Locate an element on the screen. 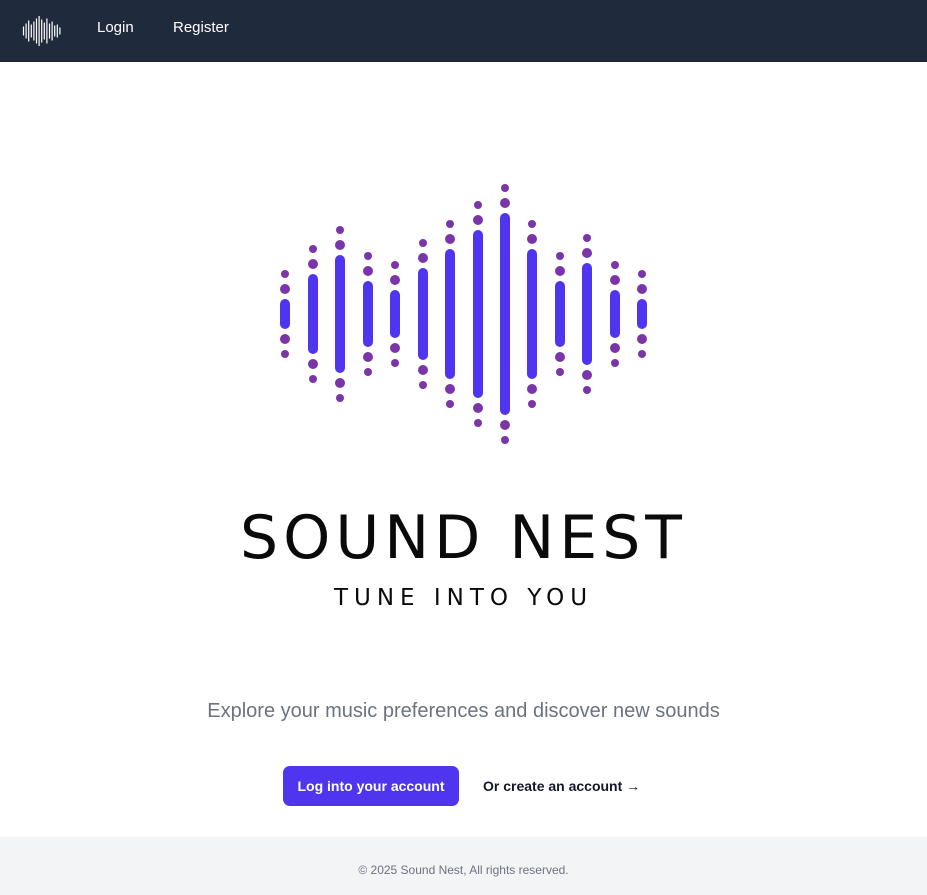 Image resolution: width=927 pixels, height=895 pixels. page-footer: © 2025 Sound Nest, All rights reserved. is located at coordinates (463, 866).